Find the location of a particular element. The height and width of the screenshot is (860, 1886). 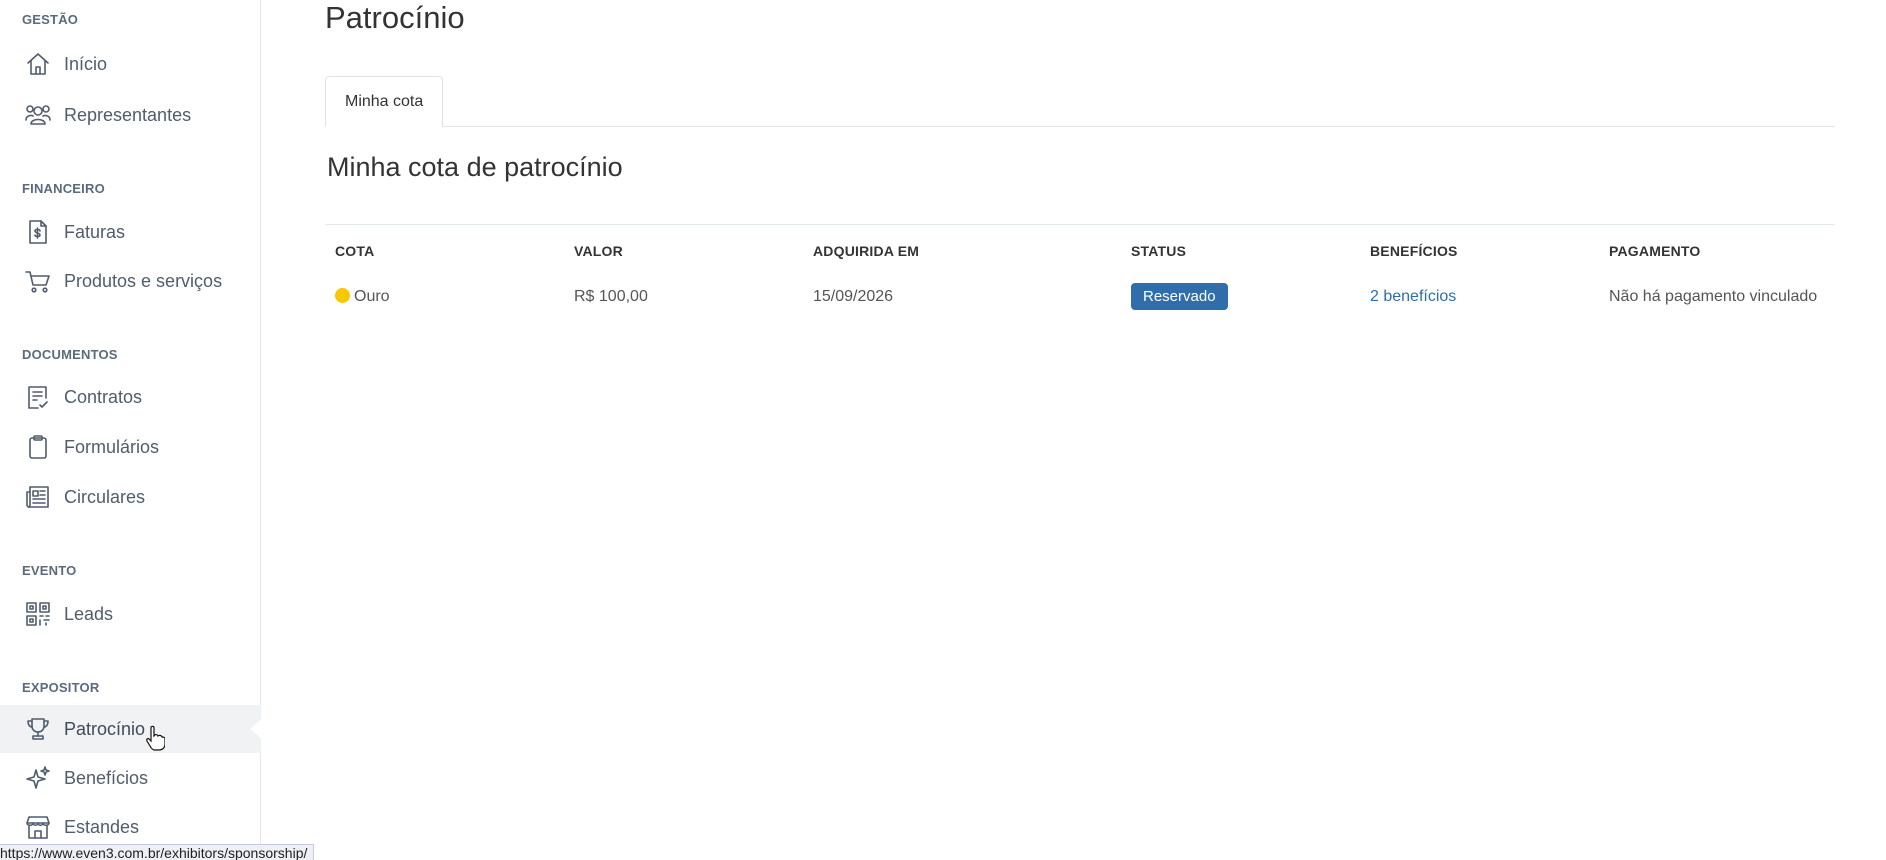

column-header-adquirida-em: ADQUIRIDA EM is located at coordinates (866, 251).